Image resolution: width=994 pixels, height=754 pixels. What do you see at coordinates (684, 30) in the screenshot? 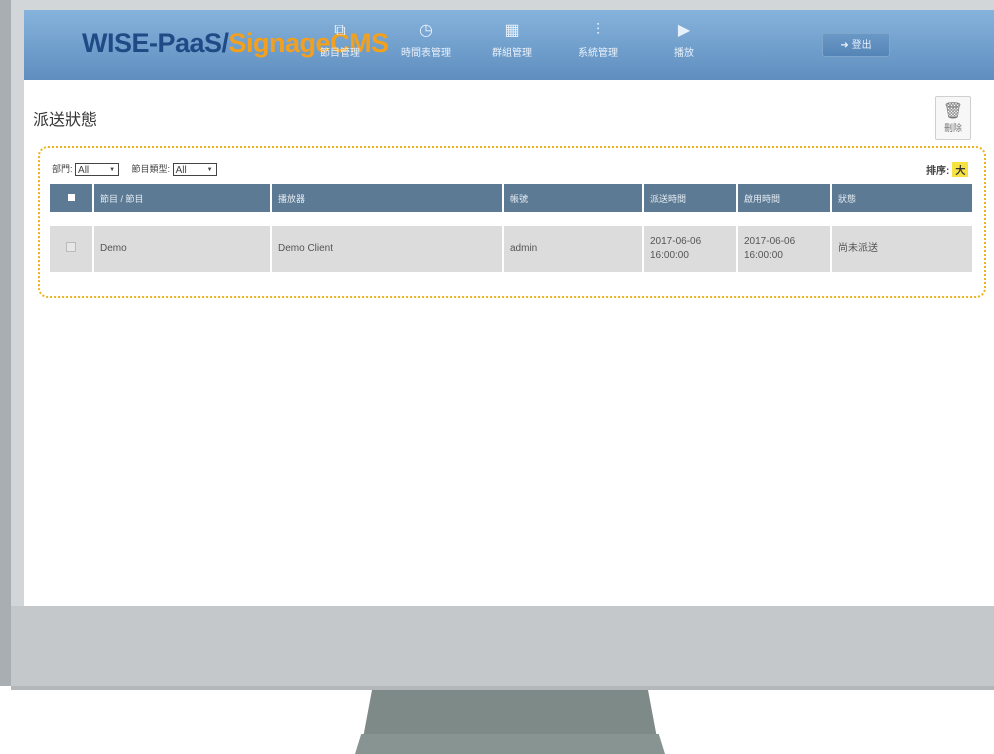
I see `video-camera-icon: ▶` at bounding box center [684, 30].